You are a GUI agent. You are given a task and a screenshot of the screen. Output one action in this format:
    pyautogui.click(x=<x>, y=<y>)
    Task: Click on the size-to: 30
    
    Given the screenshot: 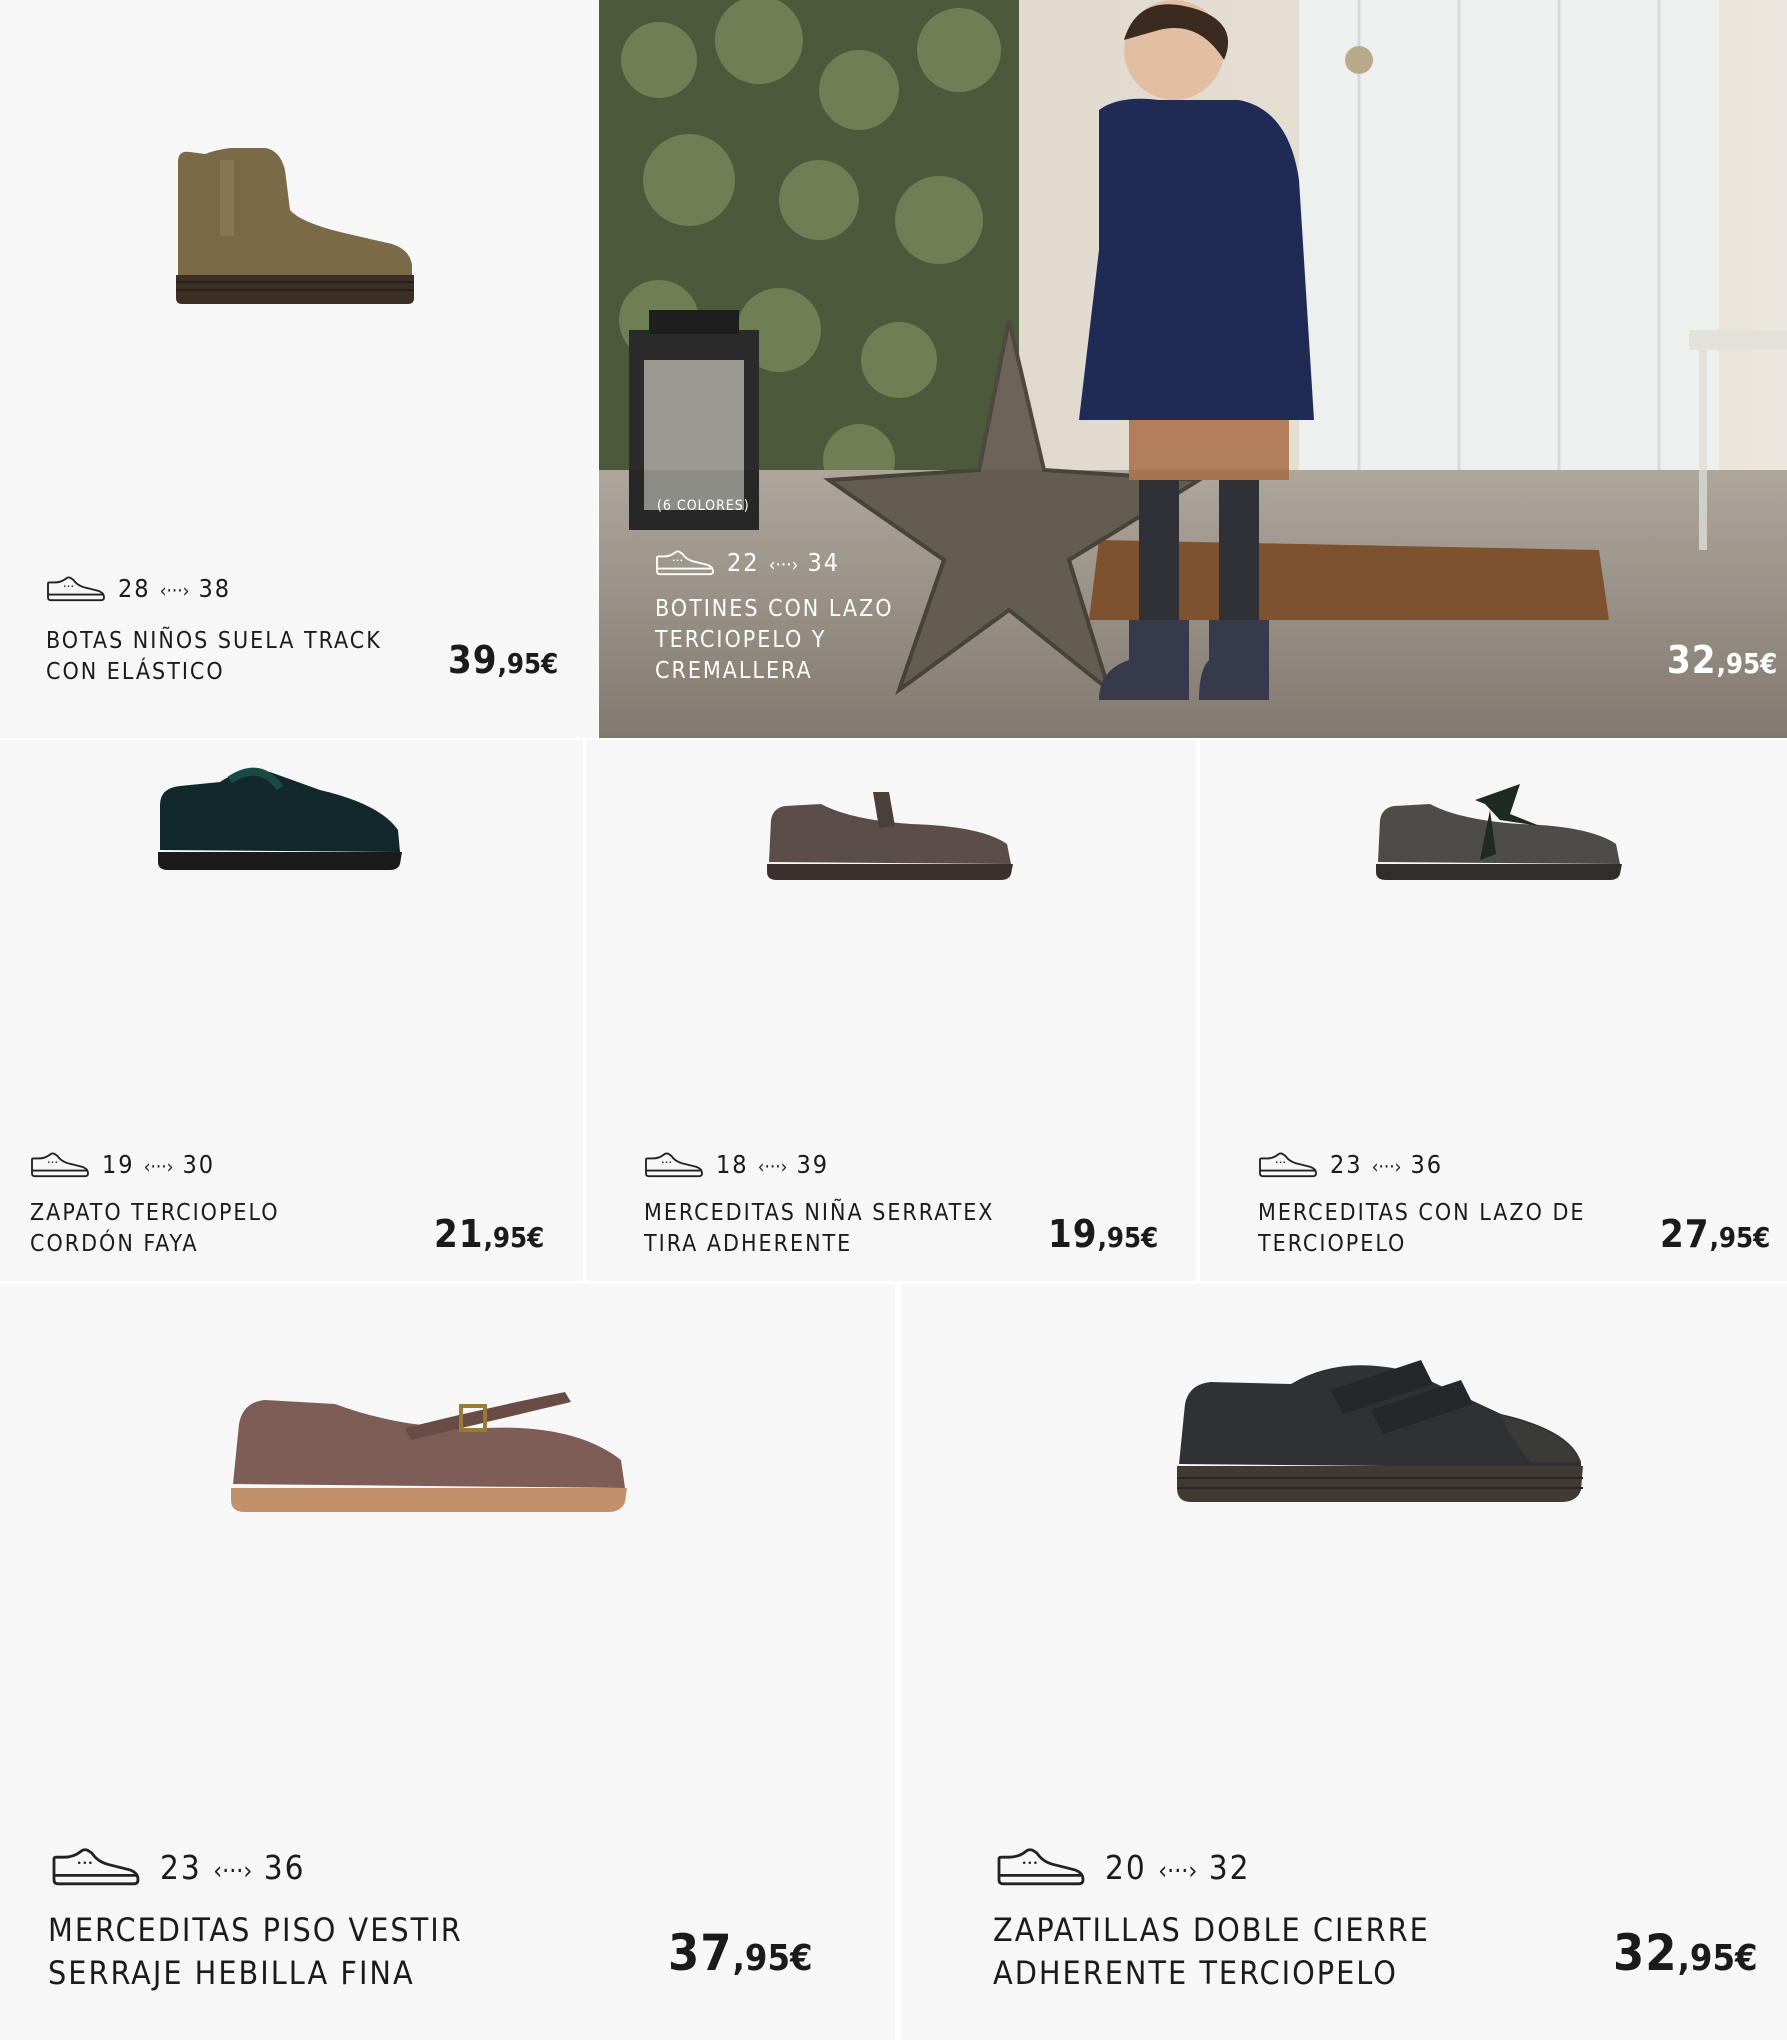 What is the action you would take?
    pyautogui.click(x=199, y=1164)
    